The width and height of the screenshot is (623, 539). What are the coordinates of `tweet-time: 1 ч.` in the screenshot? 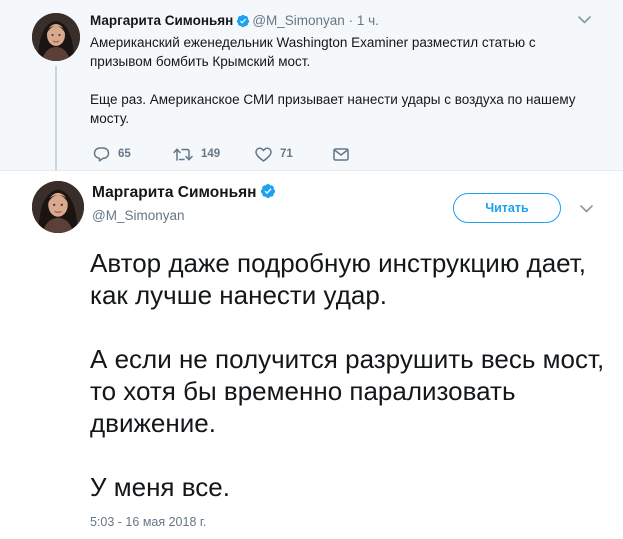 It's located at (368, 20).